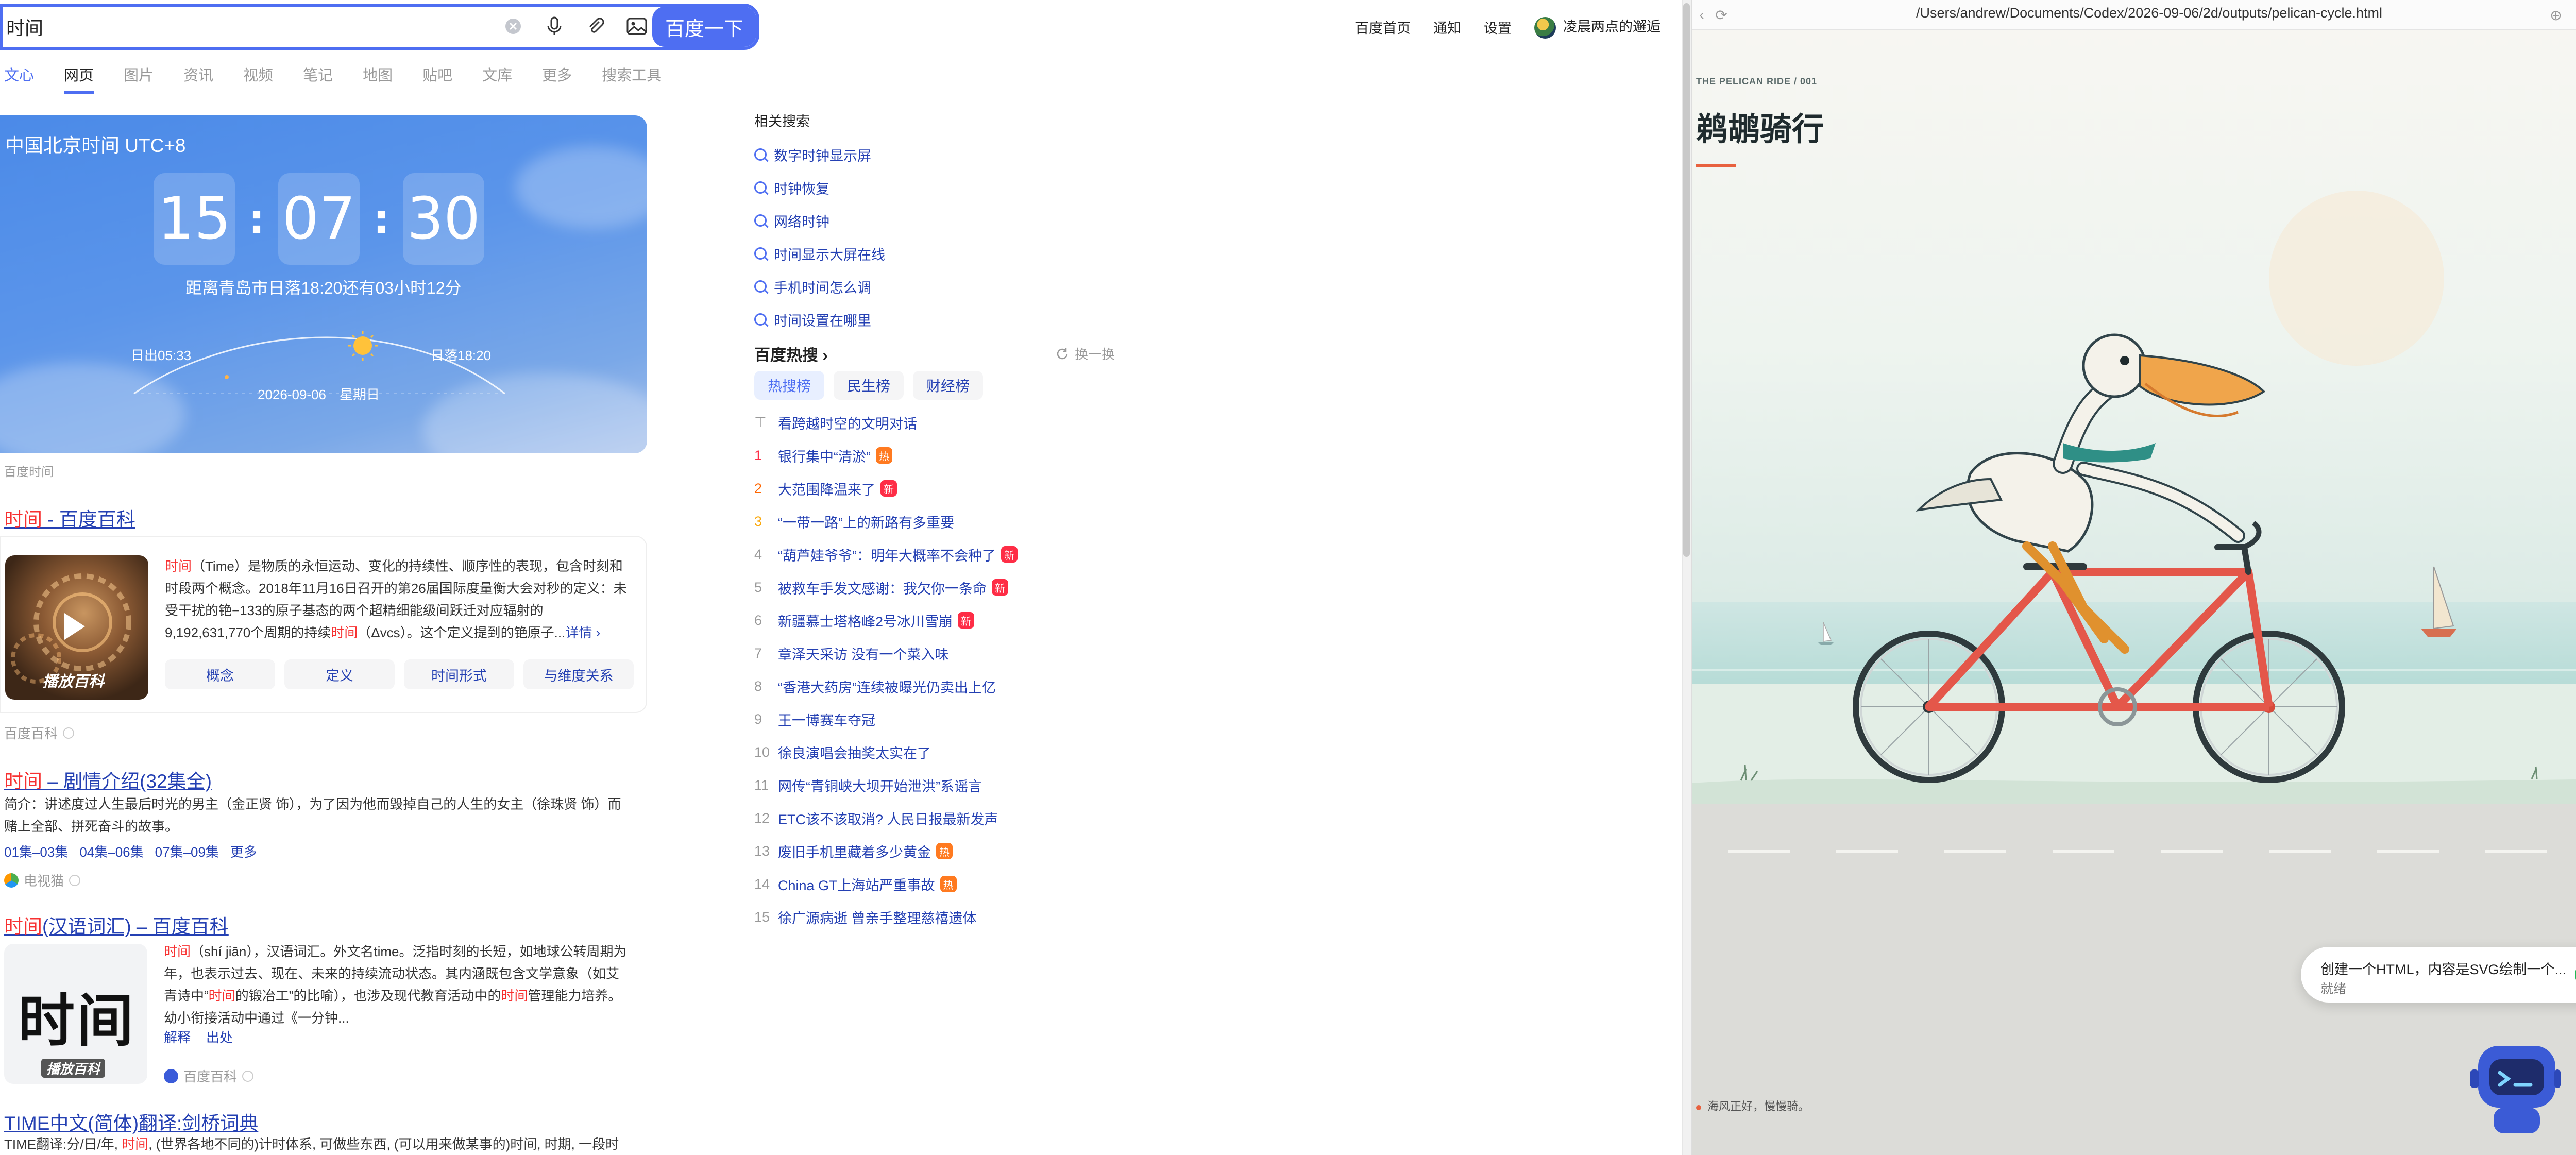 The height and width of the screenshot is (1155, 2576). I want to click on hot-item: 7 章泽天采访 没有一个菜入味, so click(886, 653).